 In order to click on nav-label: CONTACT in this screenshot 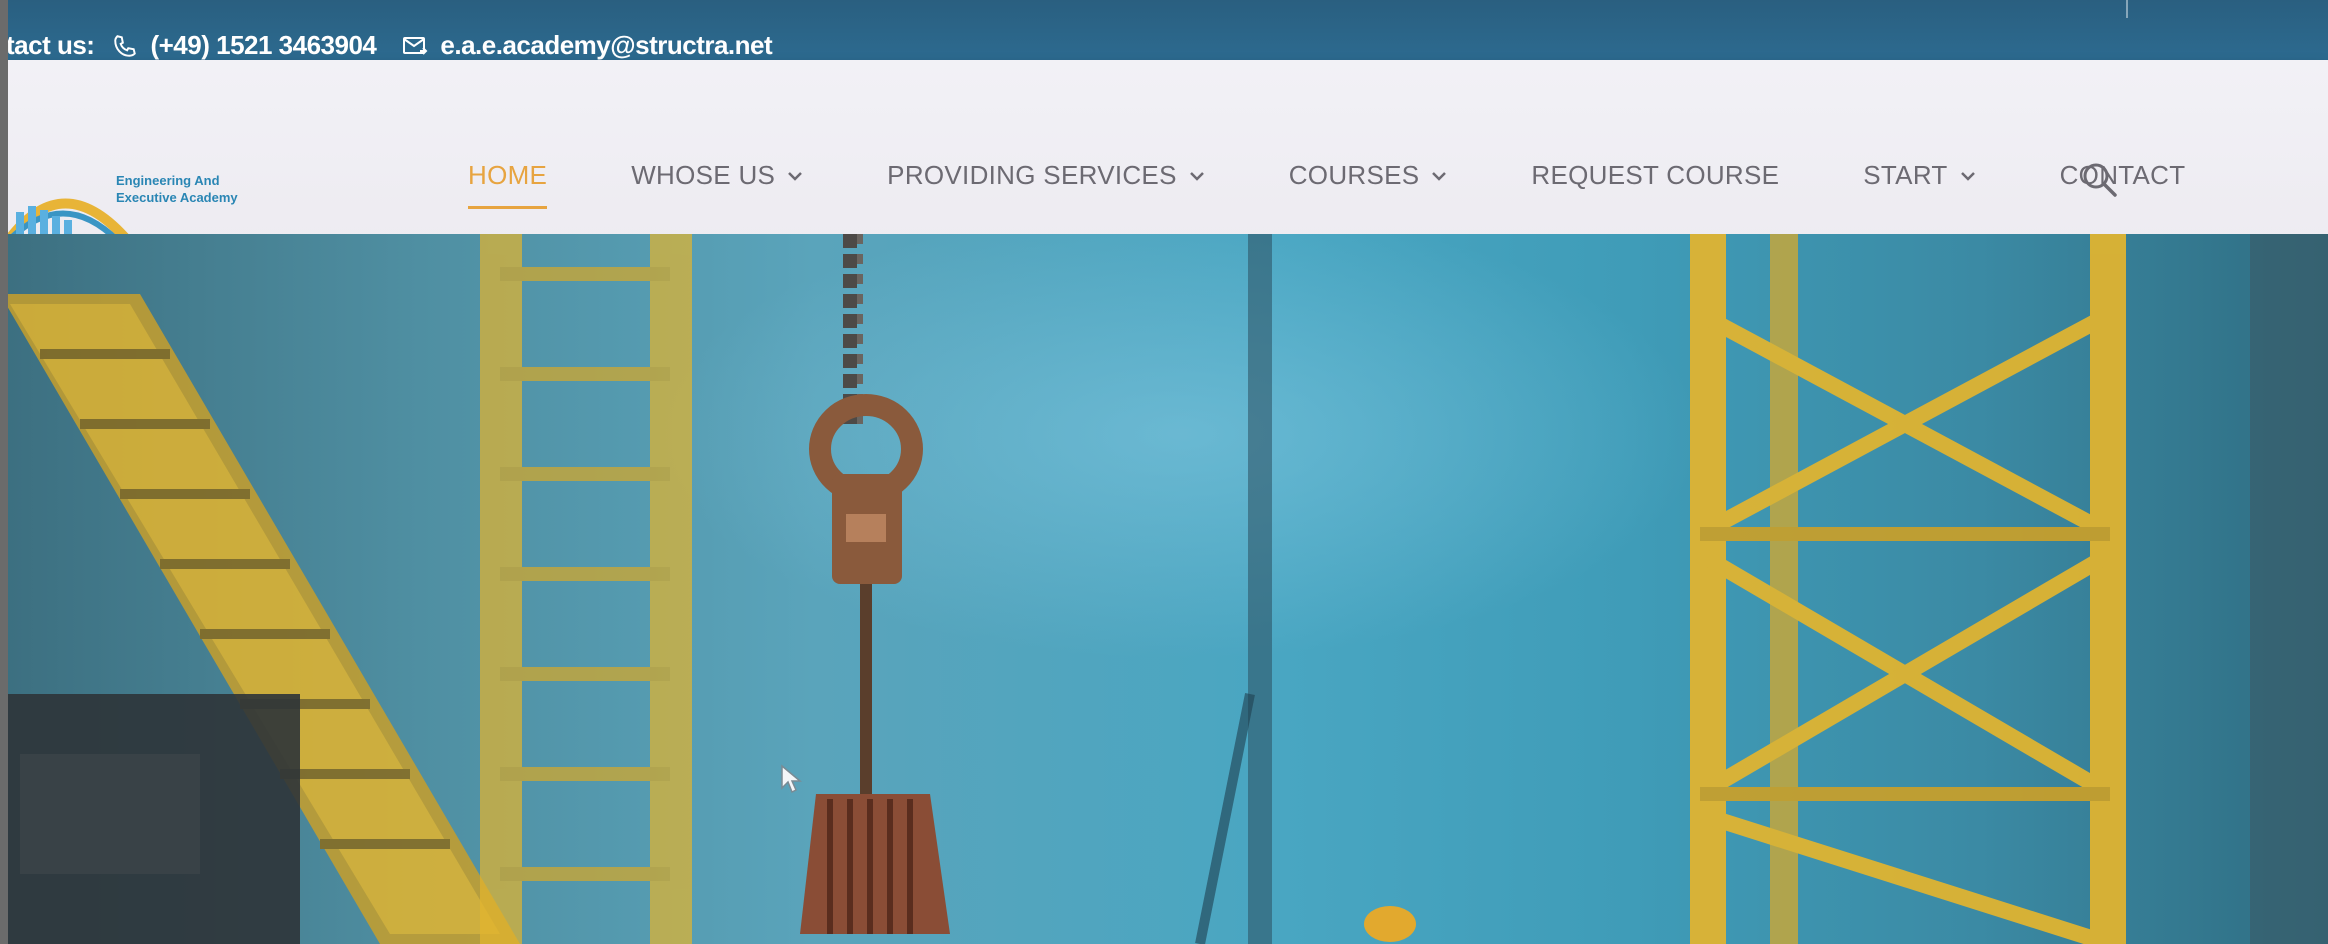, I will do `click(2122, 175)`.